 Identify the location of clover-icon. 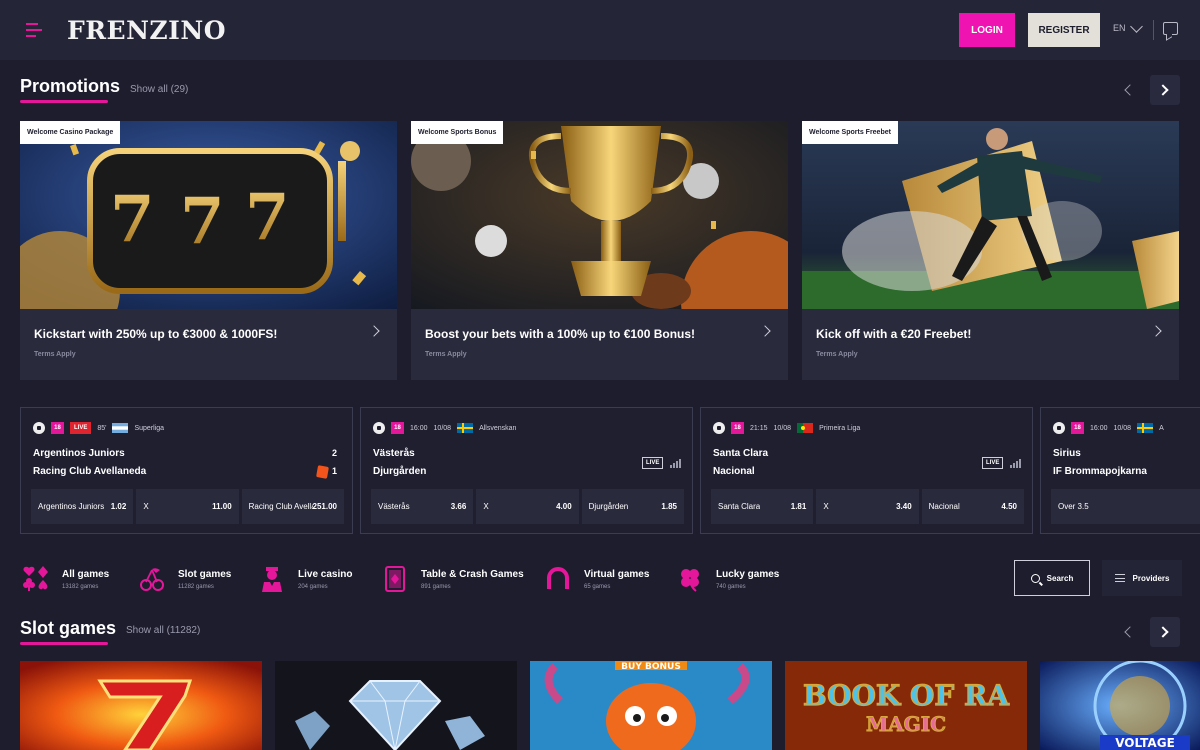
(690, 580).